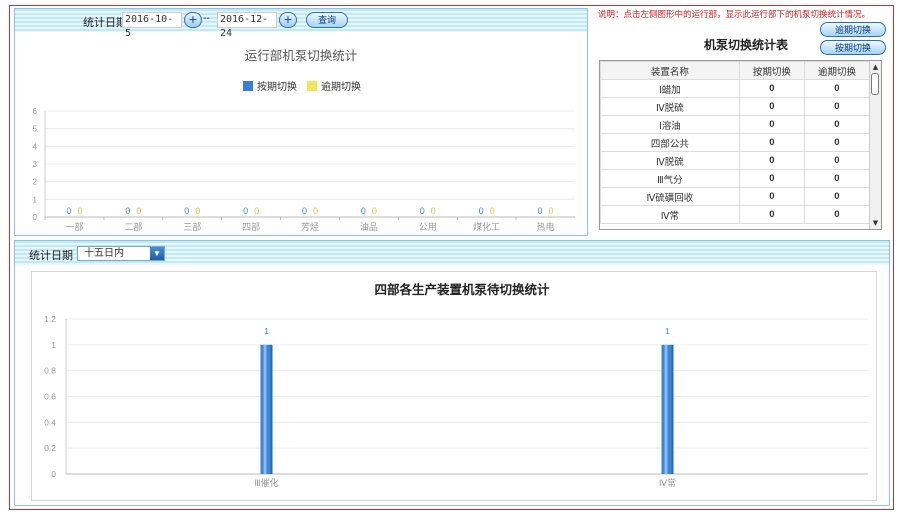 The width and height of the screenshot is (907, 521). I want to click on cell-unit: Ⅲ气分, so click(670, 178).